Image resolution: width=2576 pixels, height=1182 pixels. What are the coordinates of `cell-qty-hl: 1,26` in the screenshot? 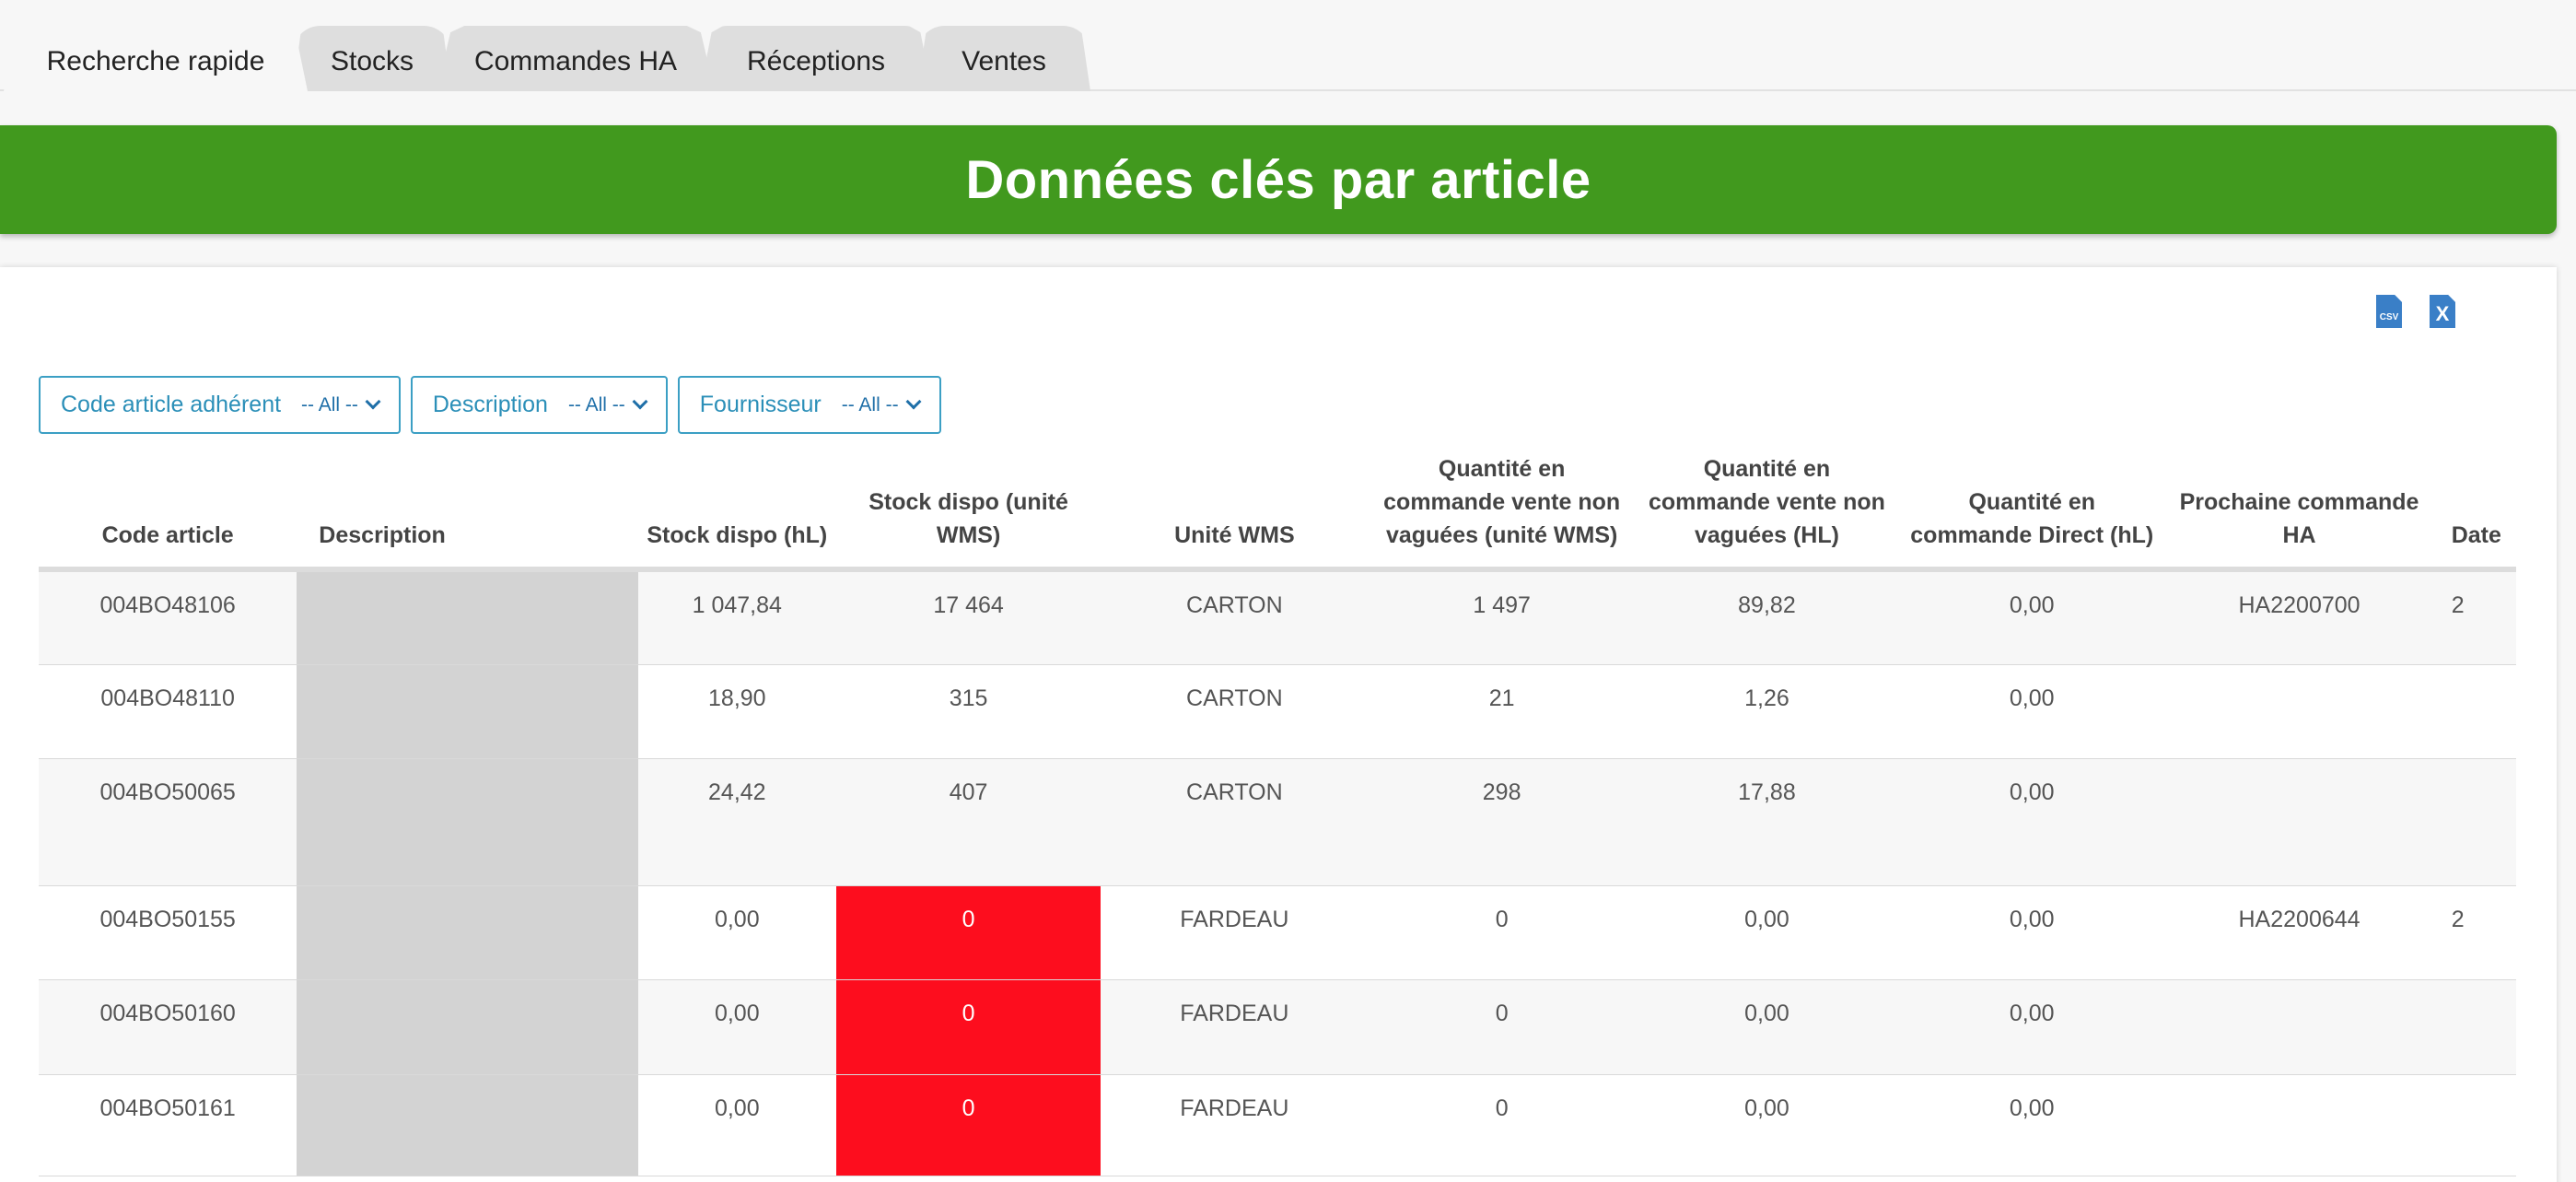 It's located at (1767, 711).